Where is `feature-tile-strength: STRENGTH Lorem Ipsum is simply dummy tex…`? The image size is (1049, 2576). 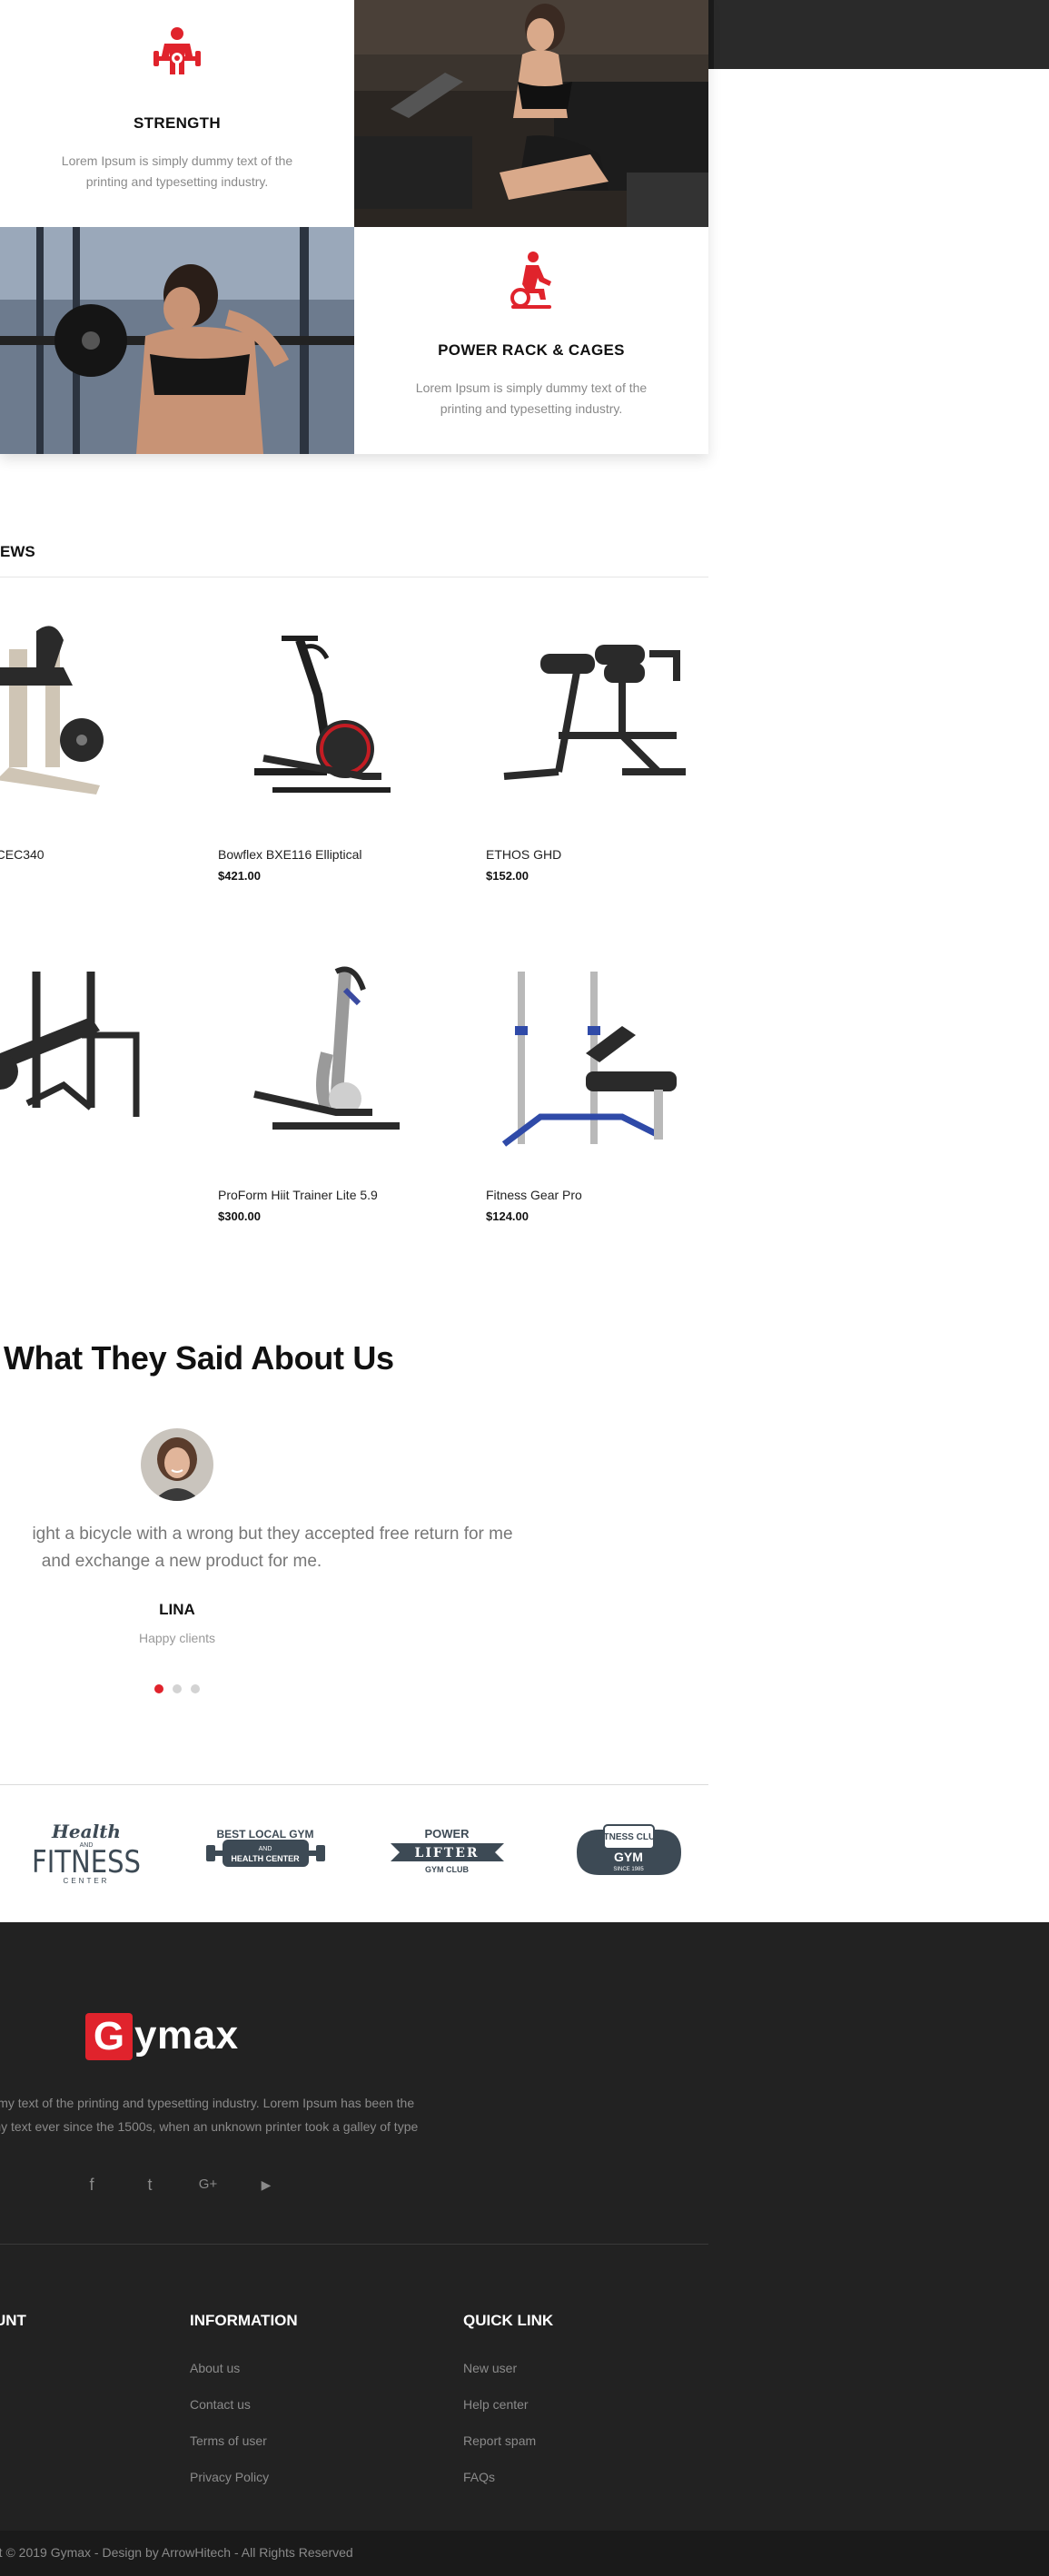 feature-tile-strength: STRENGTH Lorem Ipsum is simply dummy tex… is located at coordinates (177, 113).